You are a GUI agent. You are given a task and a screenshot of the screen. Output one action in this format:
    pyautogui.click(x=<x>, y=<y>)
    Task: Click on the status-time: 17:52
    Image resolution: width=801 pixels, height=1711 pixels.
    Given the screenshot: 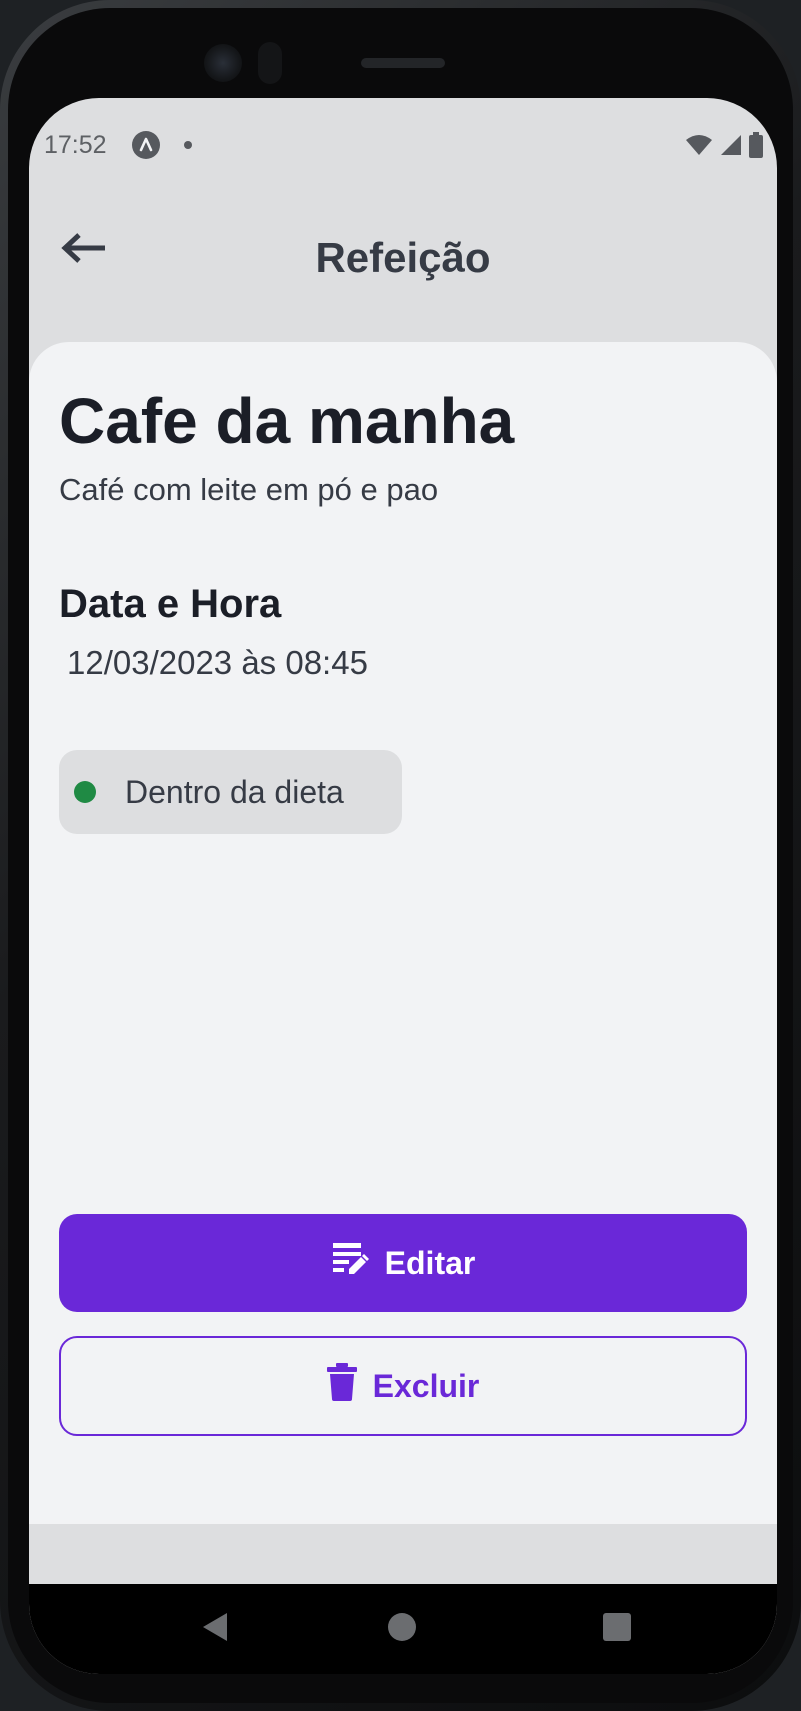 What is the action you would take?
    pyautogui.click(x=75, y=145)
    